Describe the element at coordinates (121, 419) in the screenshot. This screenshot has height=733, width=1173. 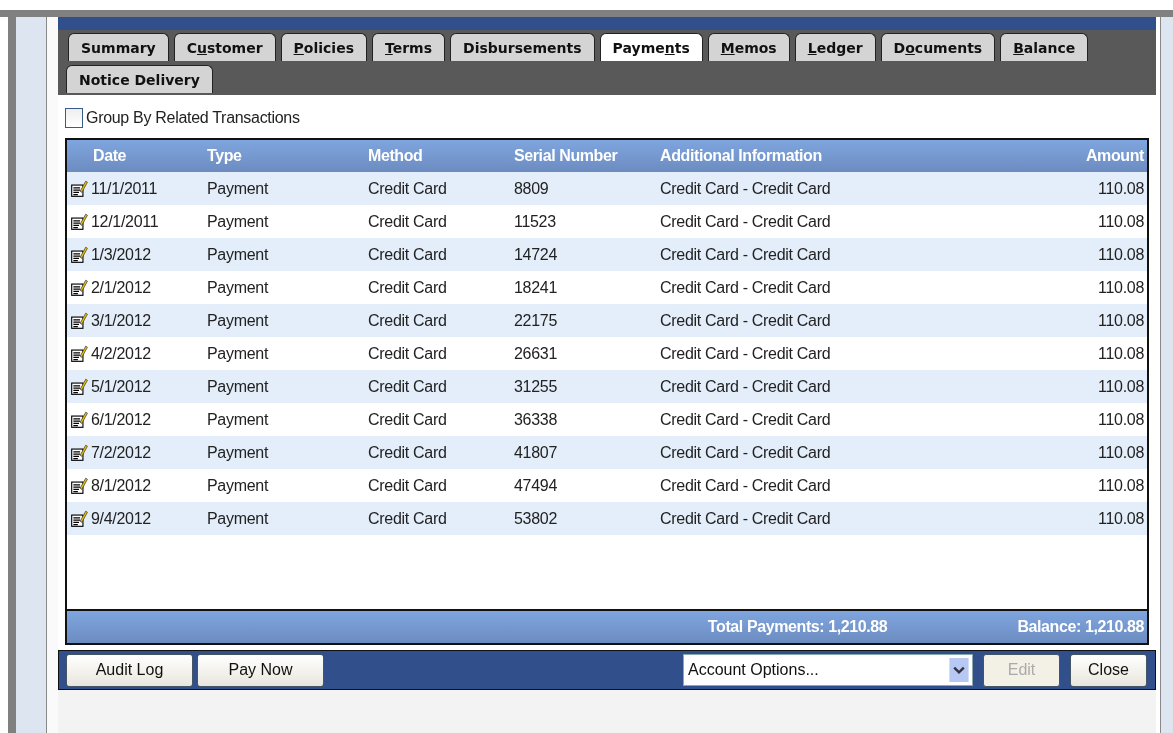
I see `table-cell: 6/1/2012` at that location.